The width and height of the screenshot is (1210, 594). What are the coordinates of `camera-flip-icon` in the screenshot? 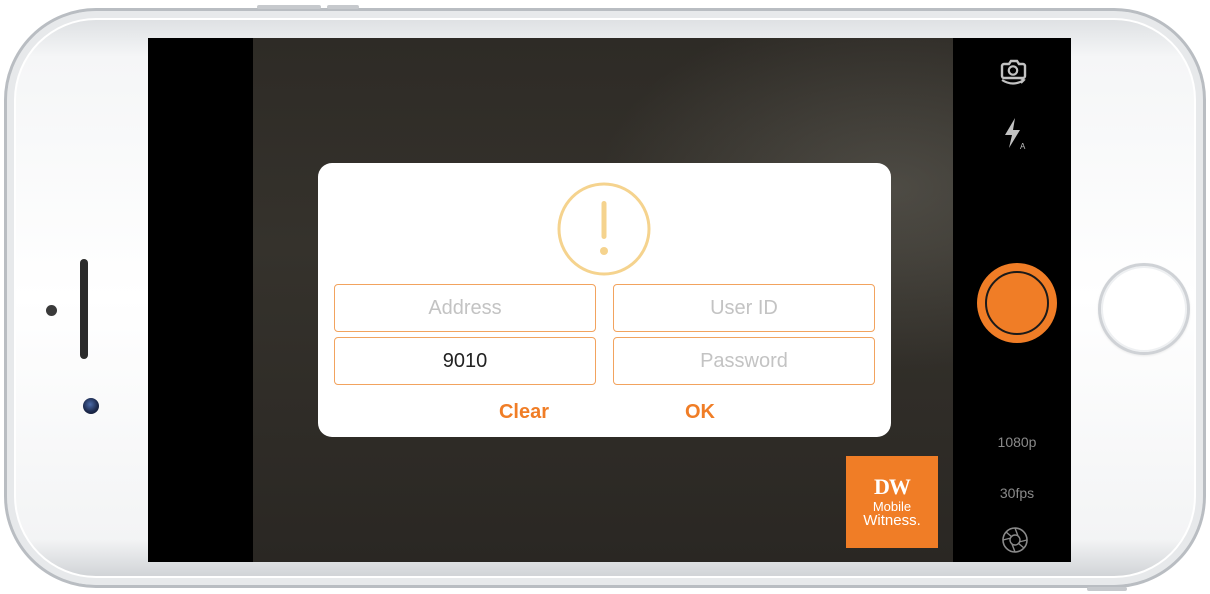 It's located at (1013, 71).